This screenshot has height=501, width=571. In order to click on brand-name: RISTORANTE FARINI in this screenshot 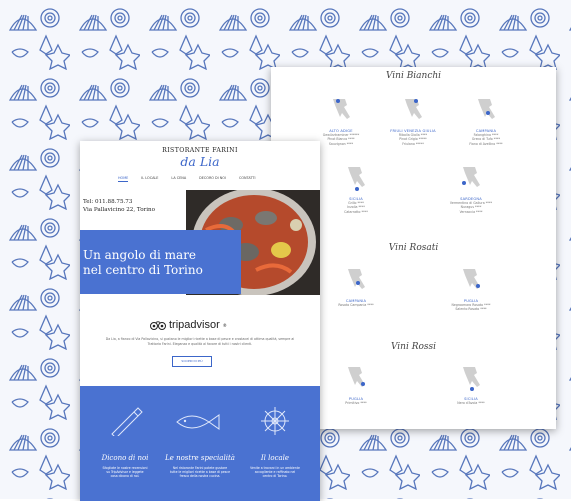, I will do `click(200, 150)`.